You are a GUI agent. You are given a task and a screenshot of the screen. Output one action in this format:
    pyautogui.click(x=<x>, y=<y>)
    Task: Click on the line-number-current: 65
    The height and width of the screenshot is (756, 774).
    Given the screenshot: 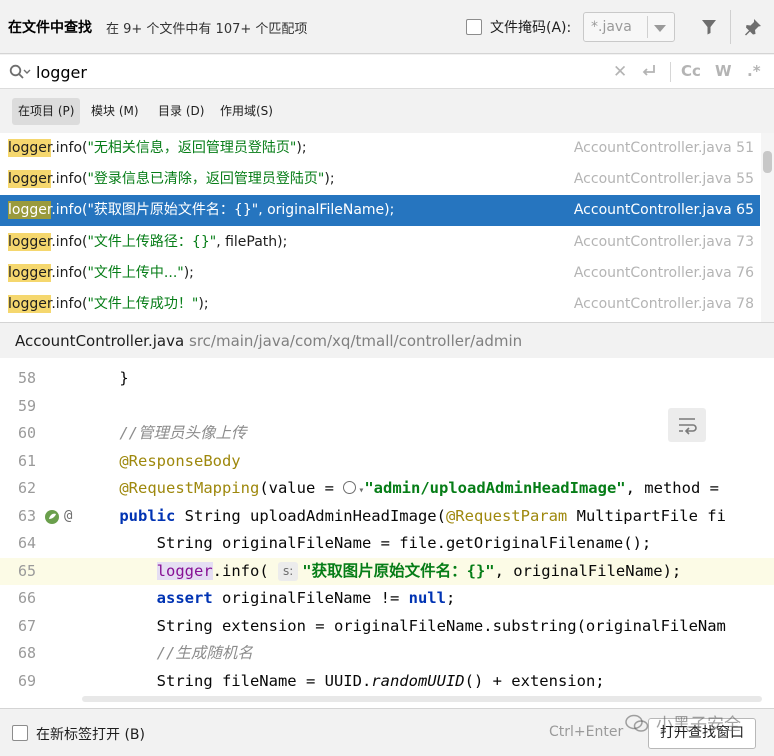 What is the action you would take?
    pyautogui.click(x=41, y=571)
    